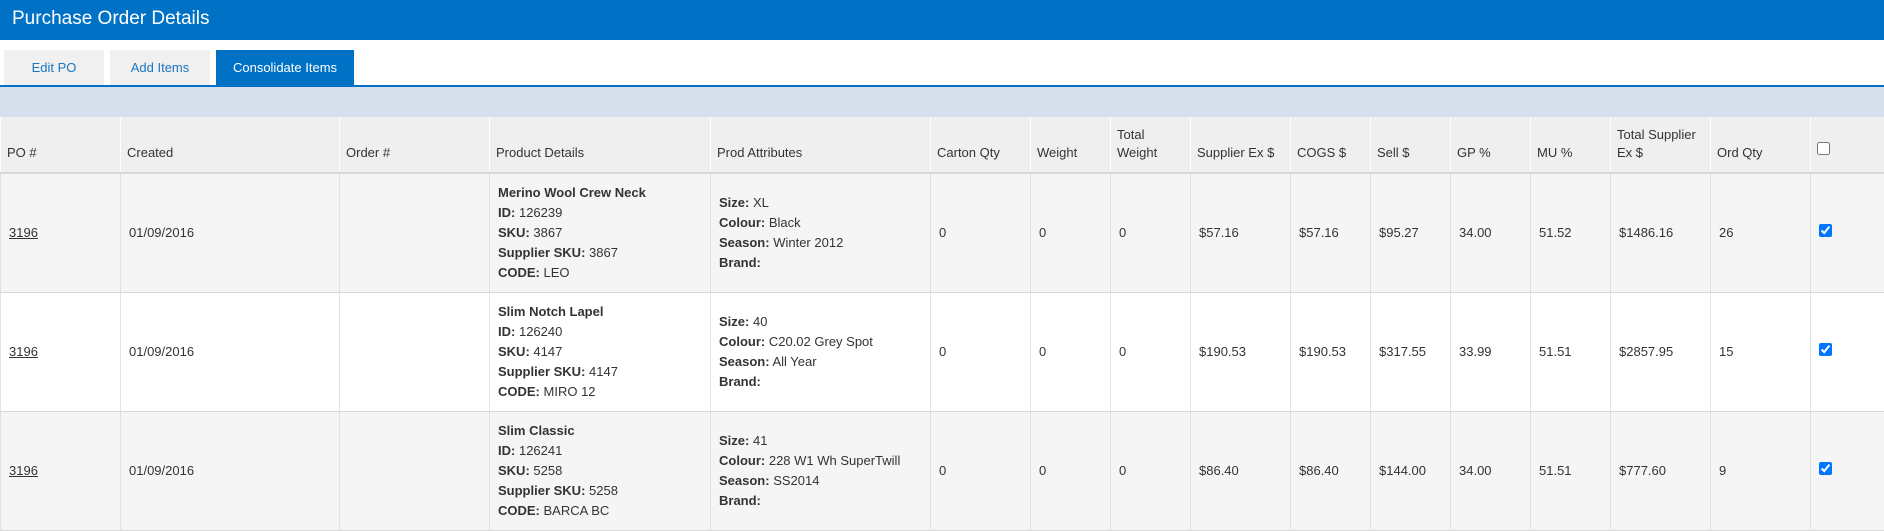 The width and height of the screenshot is (1884, 531). Describe the element at coordinates (603, 490) in the screenshot. I see `product-supplier-sku: 5258` at that location.